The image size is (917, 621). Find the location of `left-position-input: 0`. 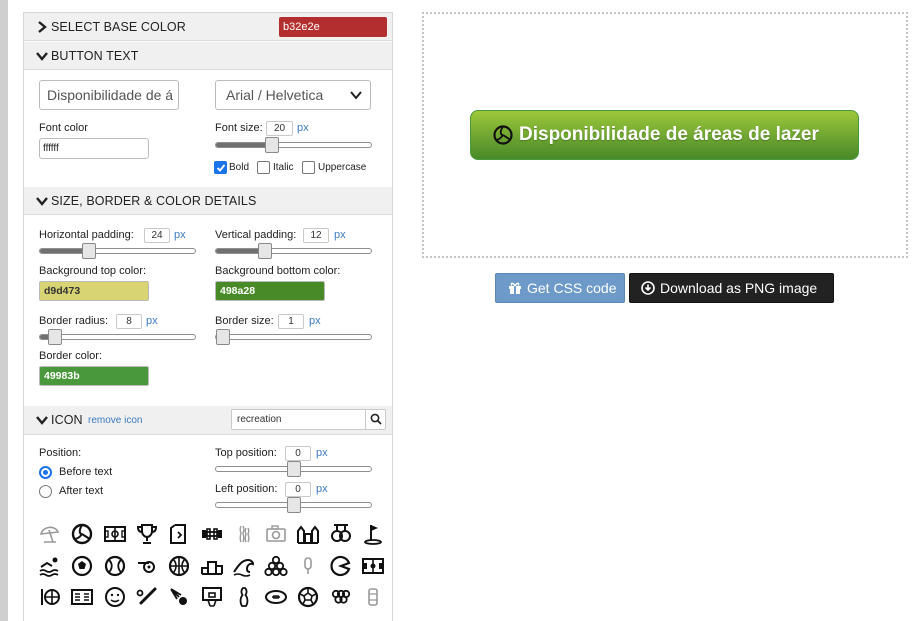

left-position-input: 0 is located at coordinates (298, 489).